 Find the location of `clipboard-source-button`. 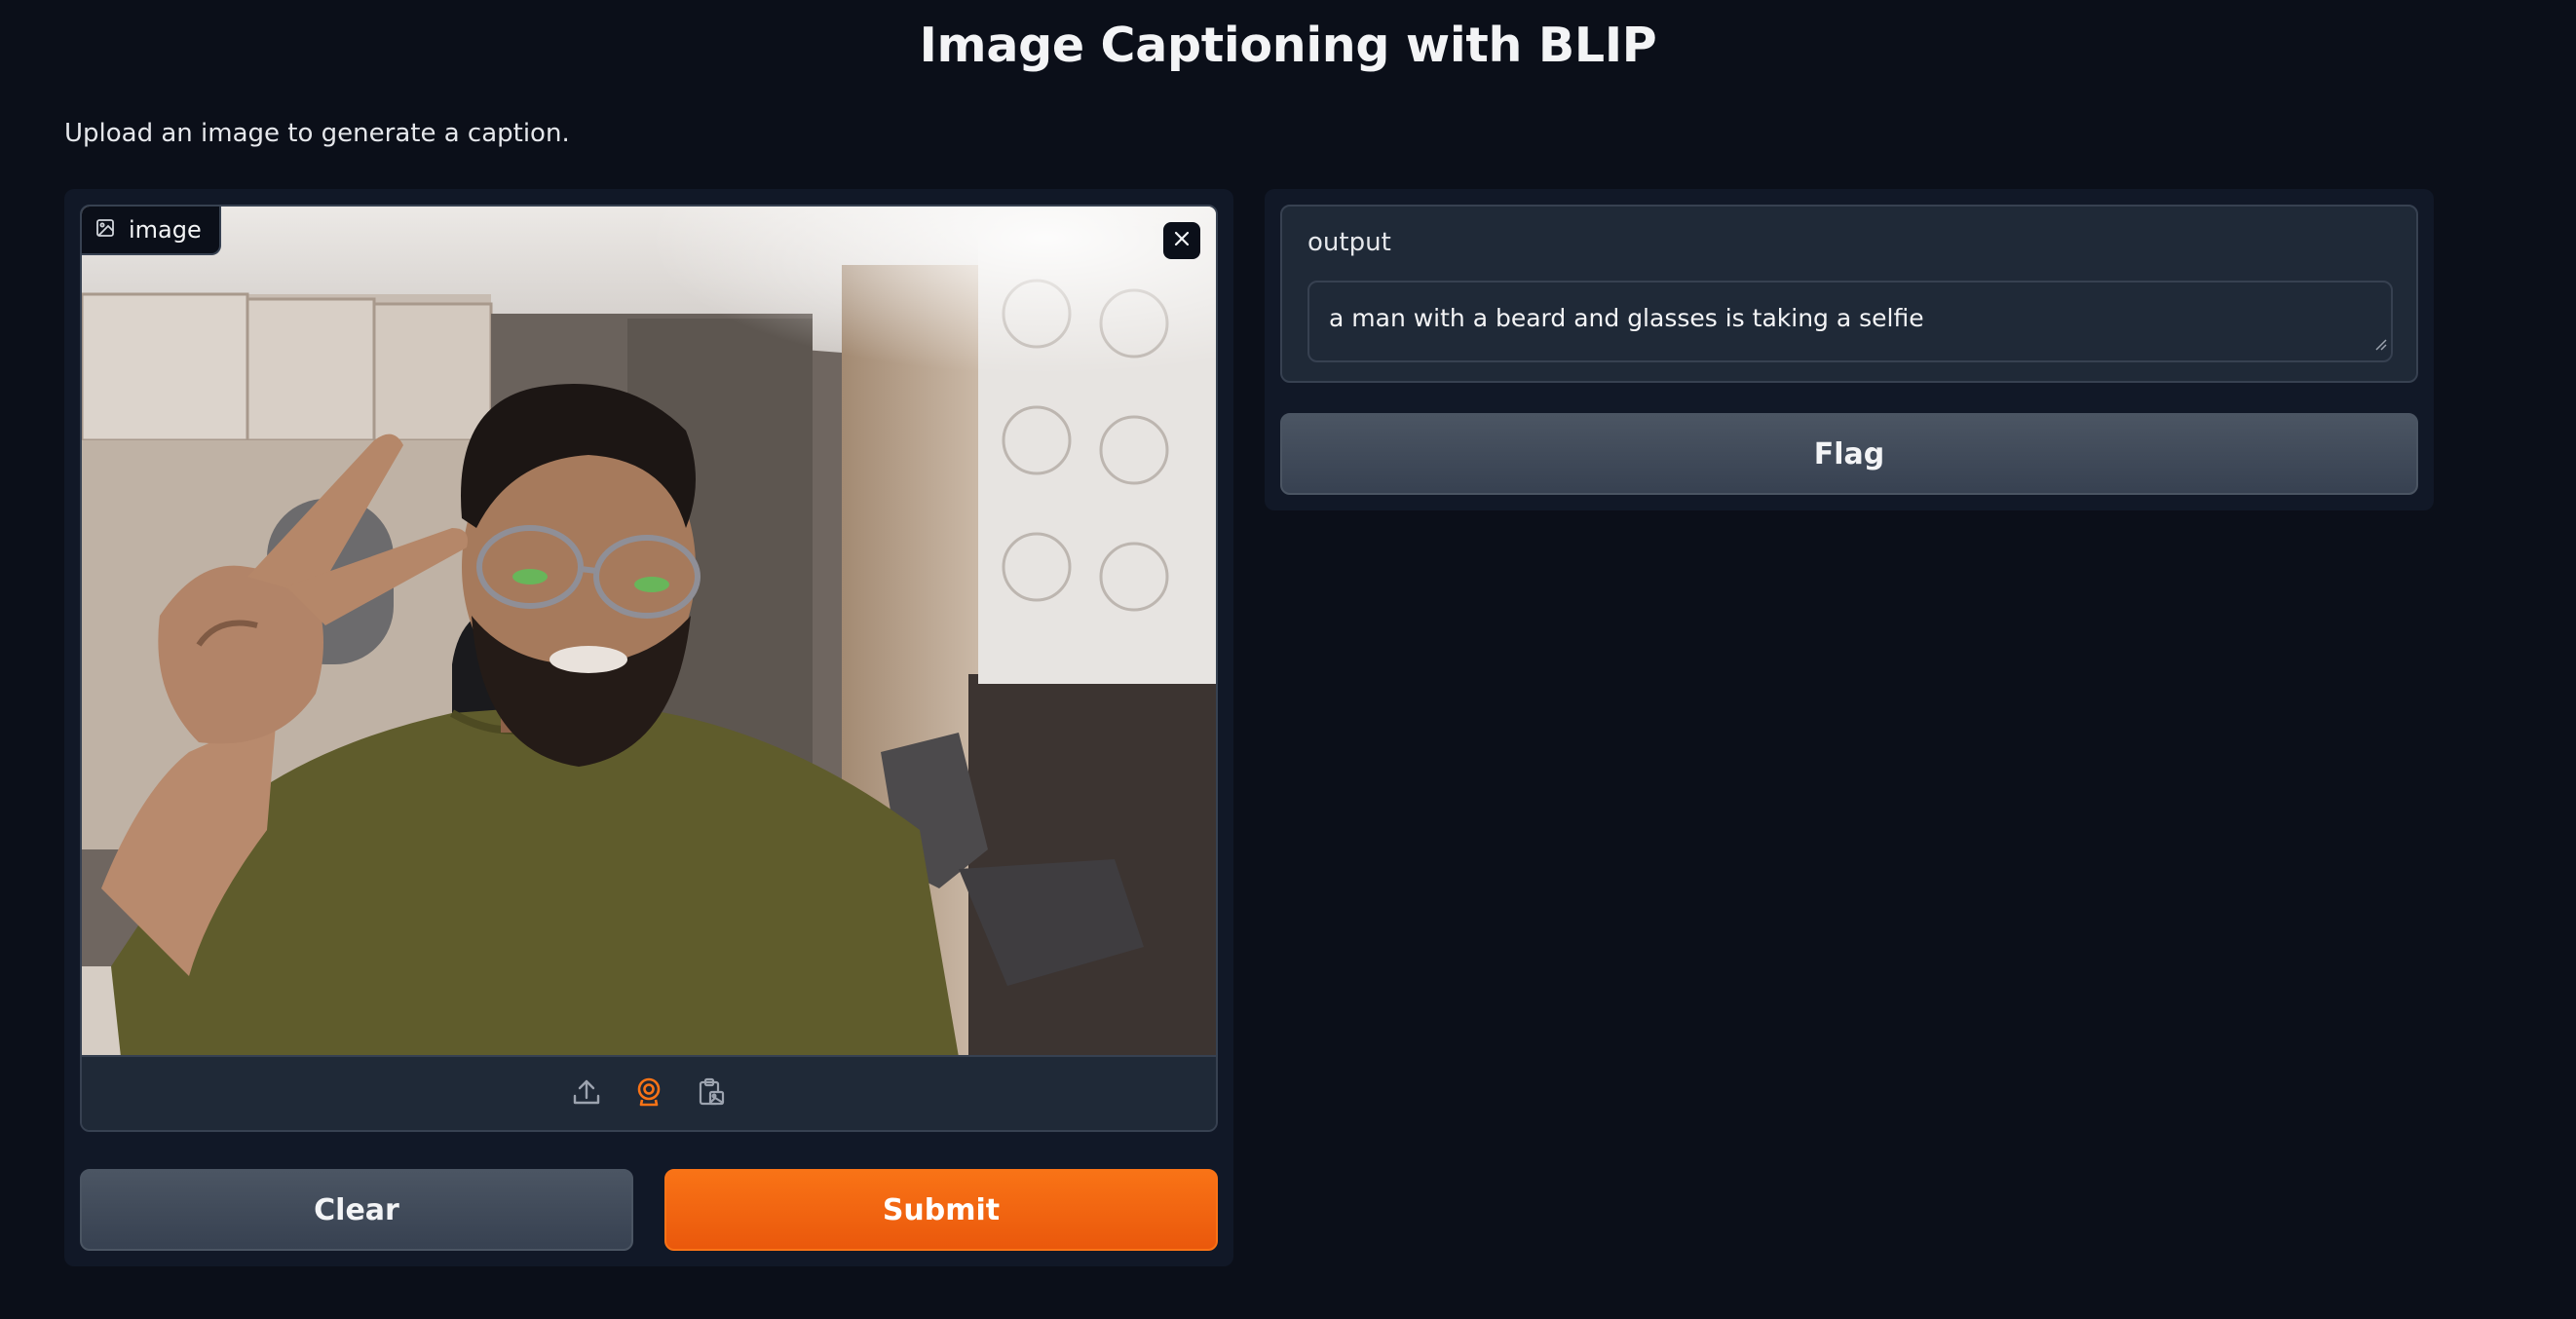

clipboard-source-button is located at coordinates (711, 1093).